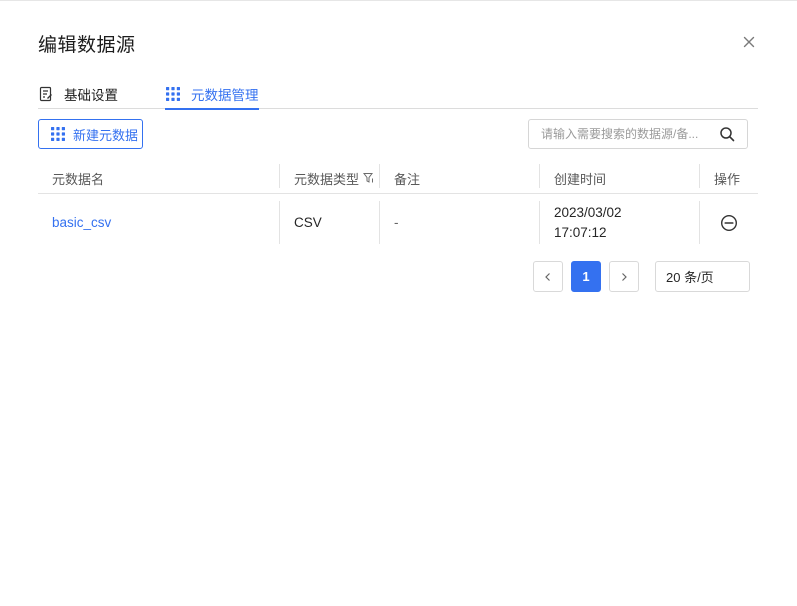 The height and width of the screenshot is (606, 797). I want to click on column-header-action: 操作, so click(727, 179).